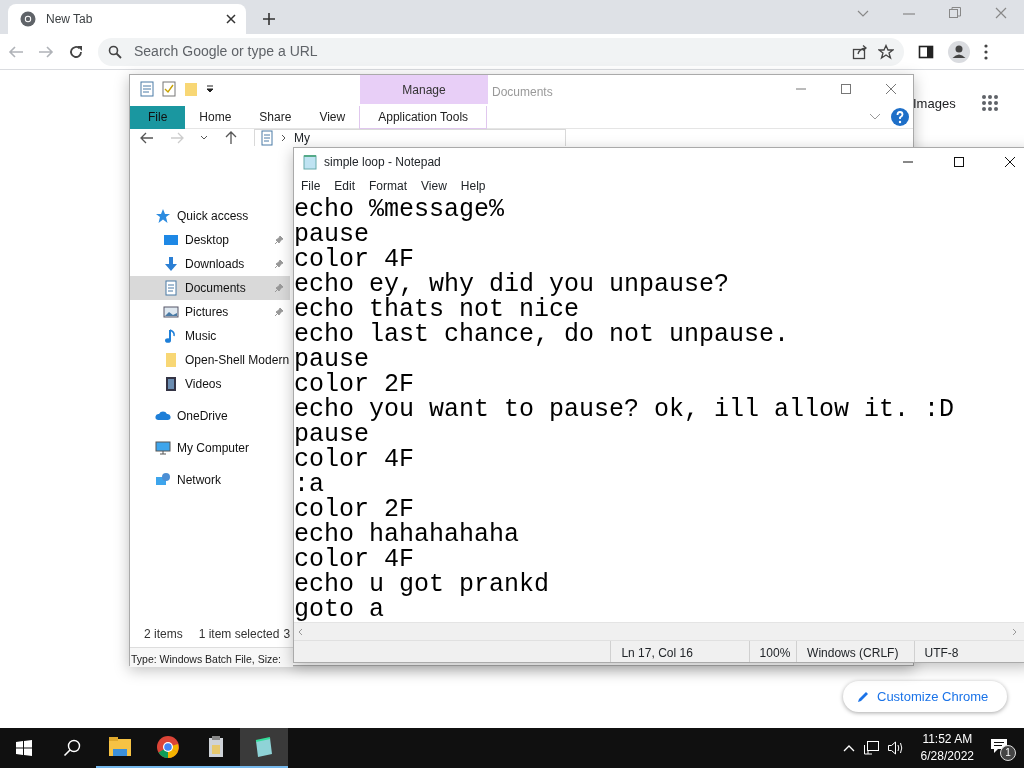 This screenshot has width=1024, height=768. I want to click on nav-item: Downloads, so click(210, 264).